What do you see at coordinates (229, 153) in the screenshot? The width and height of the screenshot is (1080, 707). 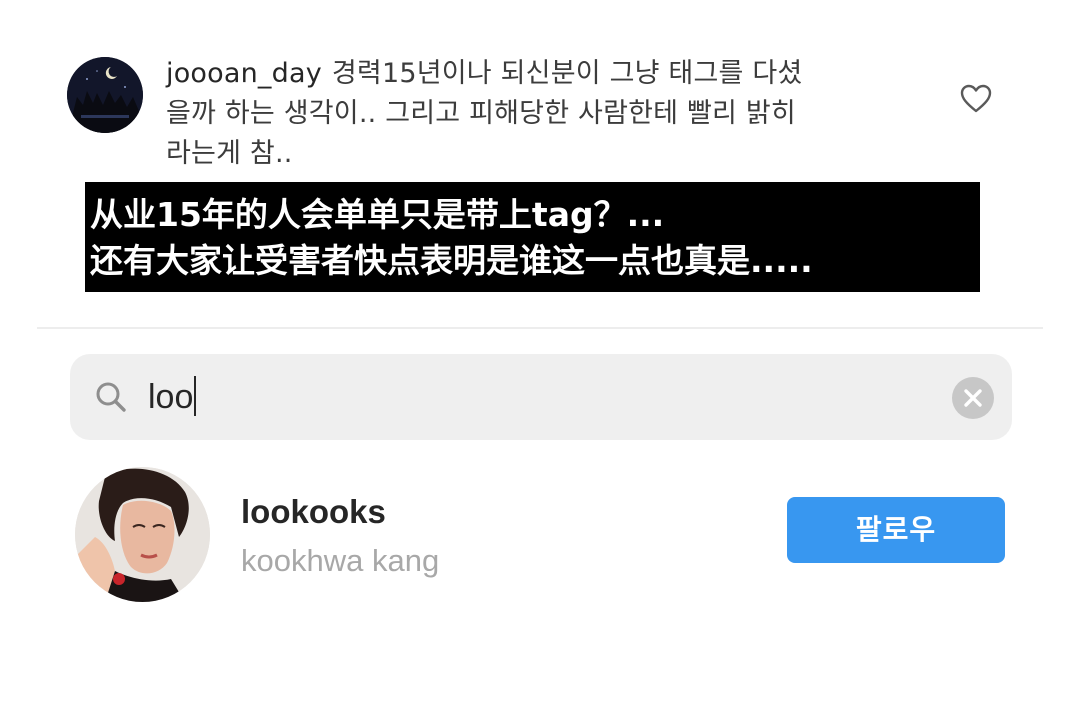 I see `comment-text-line-3: 라는게 참..` at bounding box center [229, 153].